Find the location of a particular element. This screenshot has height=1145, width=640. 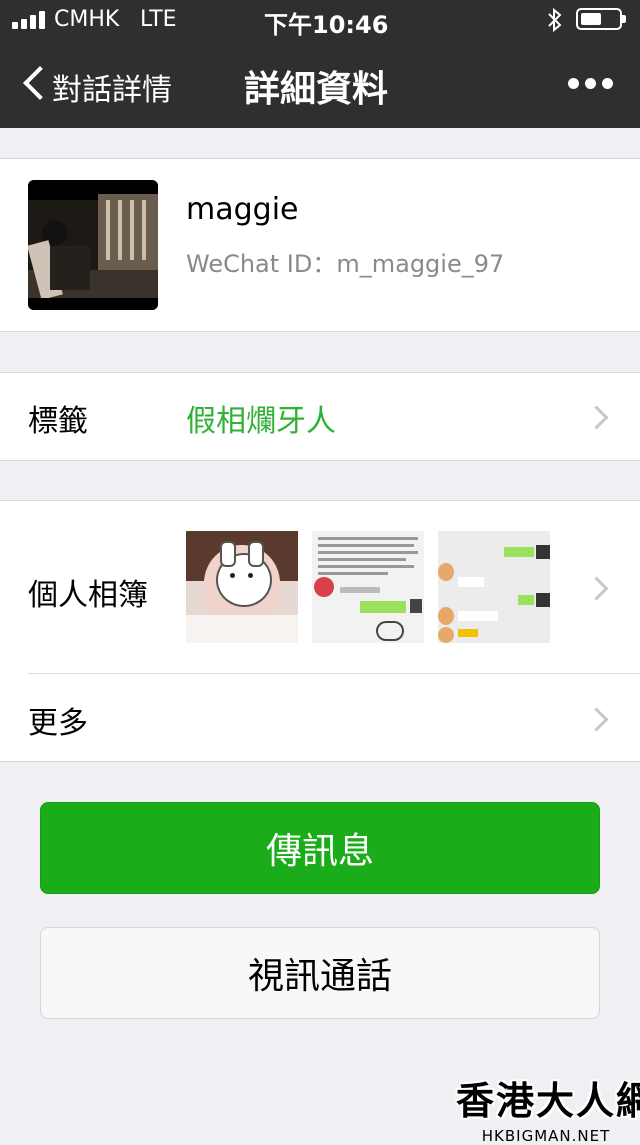

watermark-url: HKBIGMAN.NET is located at coordinates (546, 1136).